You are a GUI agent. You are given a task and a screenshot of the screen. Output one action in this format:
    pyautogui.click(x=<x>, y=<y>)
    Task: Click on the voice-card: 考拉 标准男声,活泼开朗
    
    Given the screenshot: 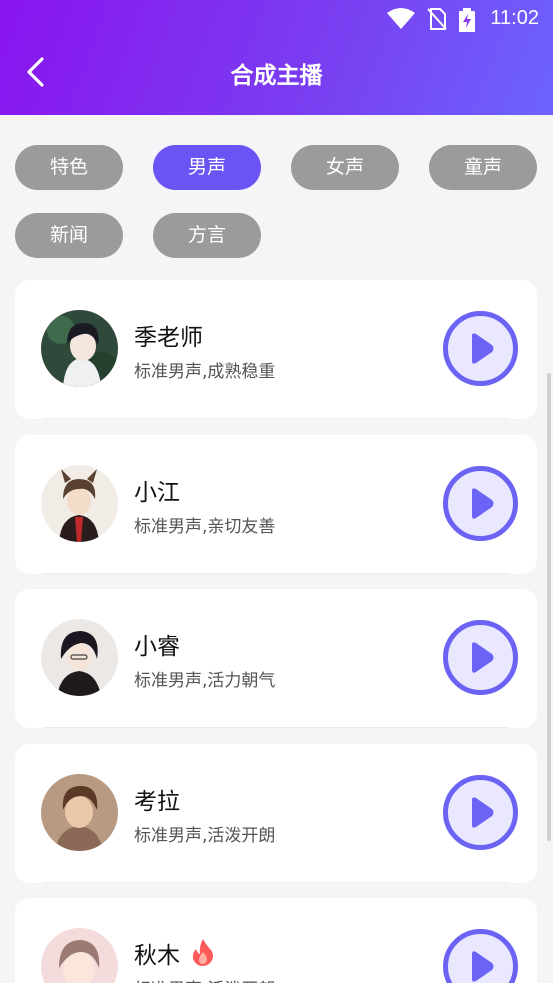 What is the action you would take?
    pyautogui.click(x=276, y=813)
    